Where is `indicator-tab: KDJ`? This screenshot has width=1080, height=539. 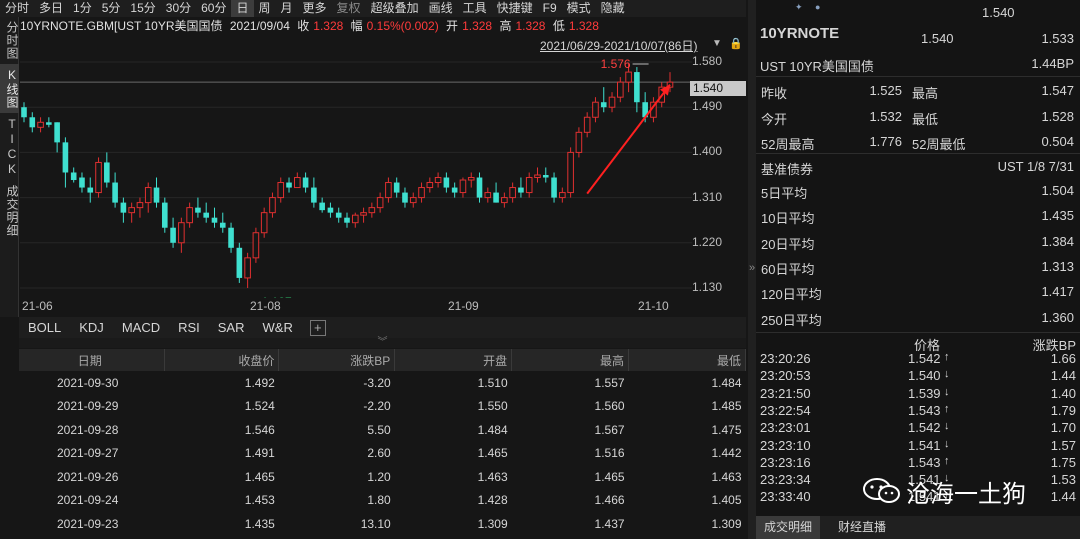 indicator-tab: KDJ is located at coordinates (91, 327).